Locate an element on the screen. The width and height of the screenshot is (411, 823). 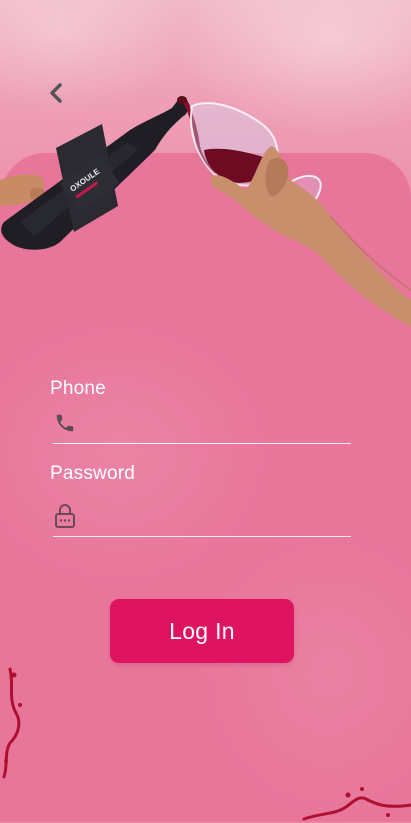
password-field is located at coordinates (202, 516).